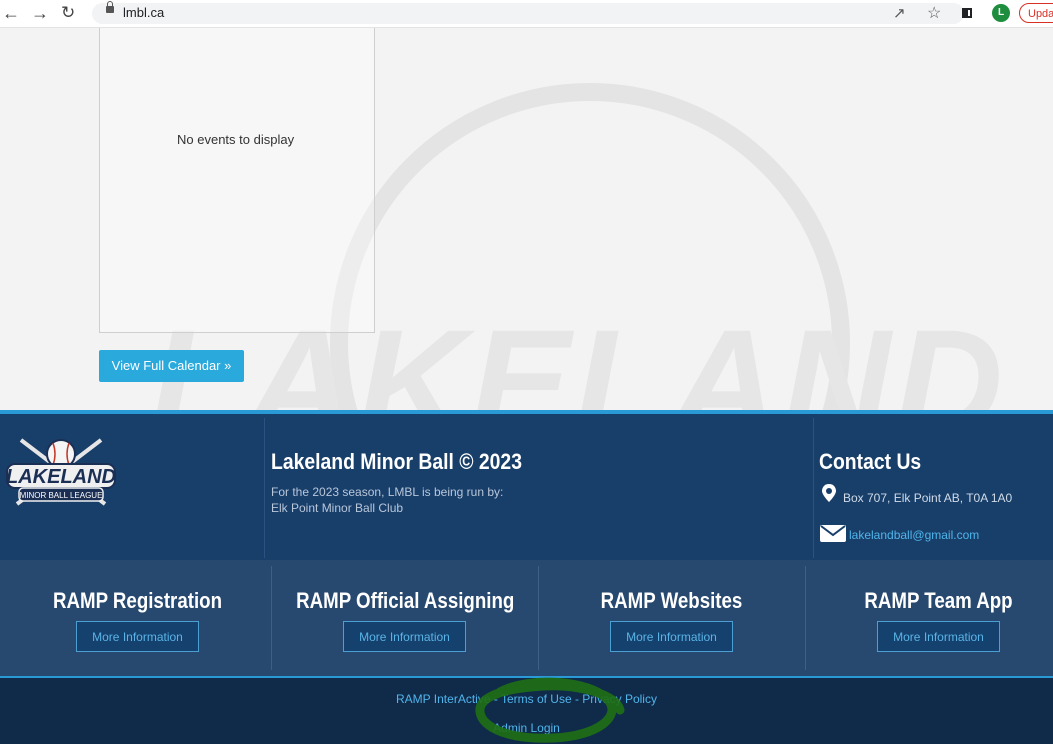 This screenshot has height=744, width=1053. What do you see at coordinates (237, 180) in the screenshot?
I see `calendar-panel` at bounding box center [237, 180].